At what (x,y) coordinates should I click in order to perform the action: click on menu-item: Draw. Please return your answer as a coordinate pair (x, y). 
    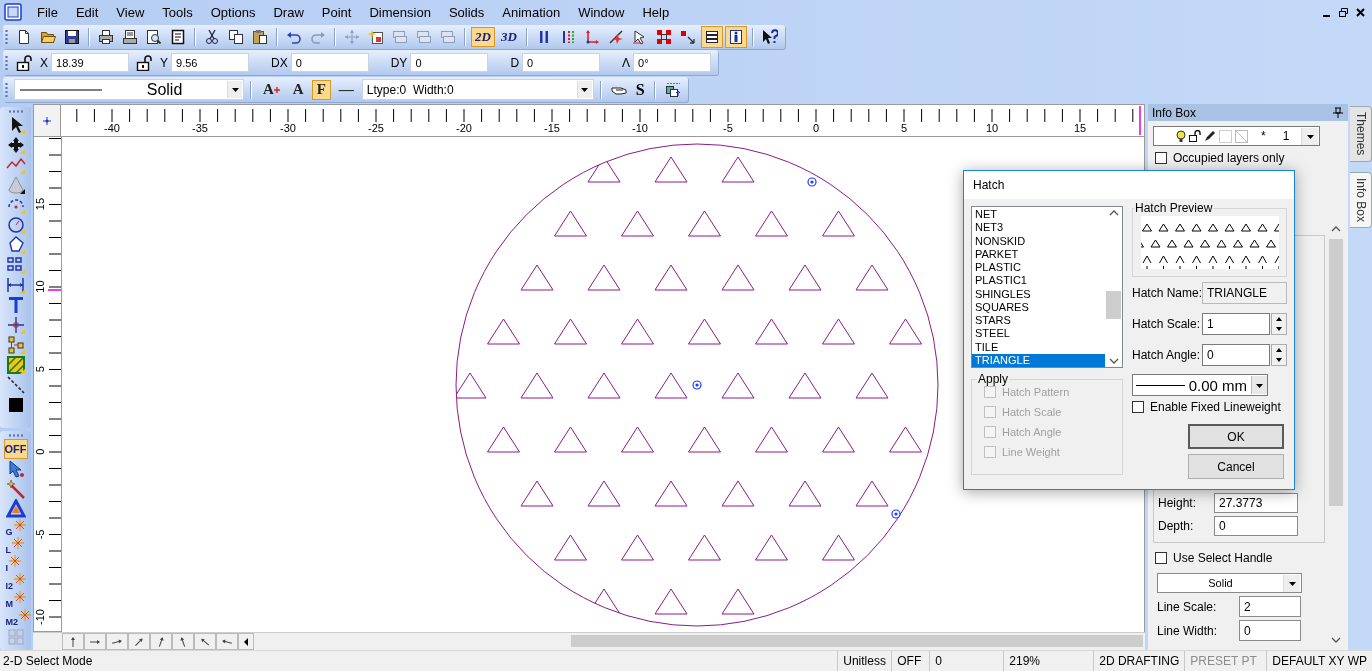
    Looking at the image, I should click on (288, 12).